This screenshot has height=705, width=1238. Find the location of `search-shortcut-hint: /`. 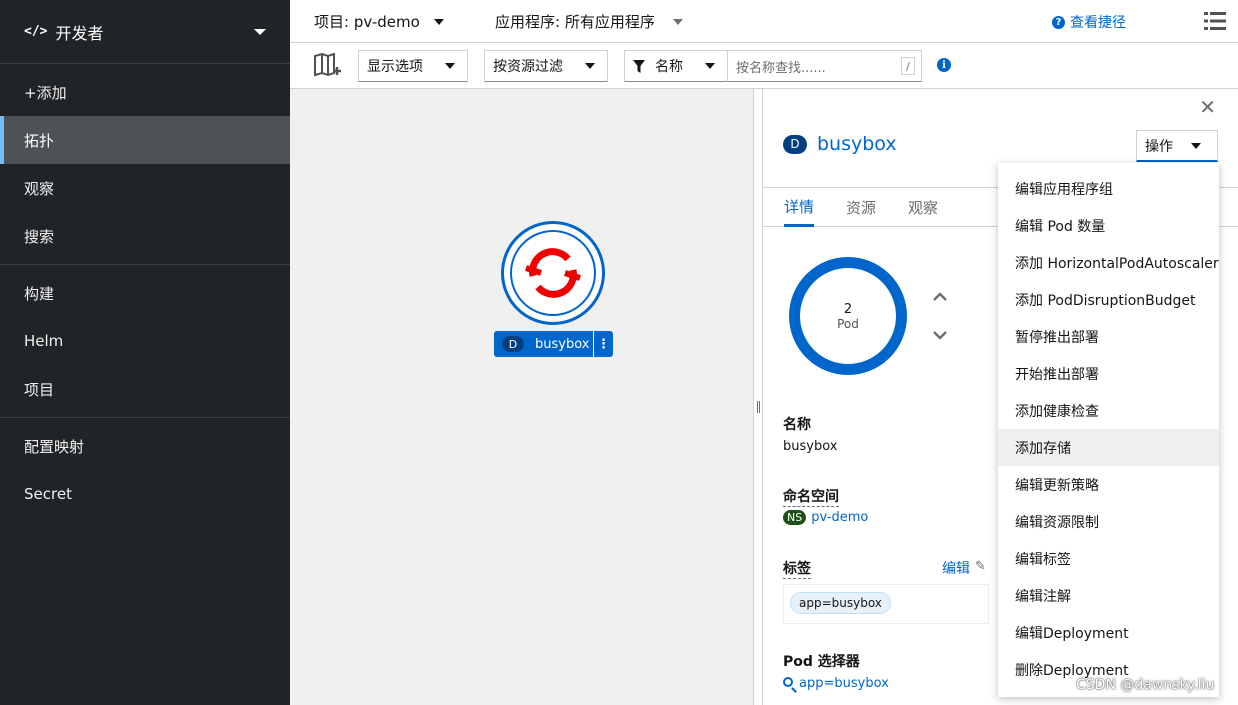

search-shortcut-hint: / is located at coordinates (908, 66).